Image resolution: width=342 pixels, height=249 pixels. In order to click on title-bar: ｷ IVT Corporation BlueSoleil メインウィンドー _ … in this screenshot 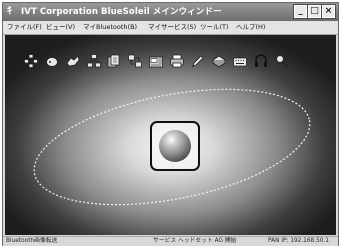, I will do `click(170, 12)`.